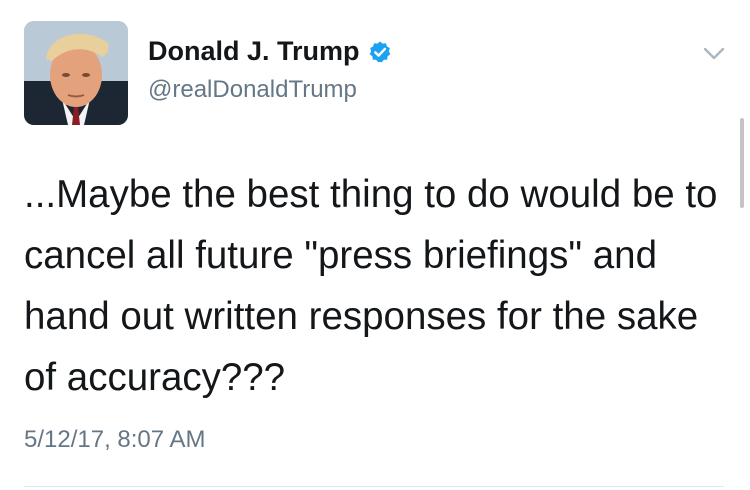 The width and height of the screenshot is (750, 490). What do you see at coordinates (742, 163) in the screenshot?
I see `scrollbar` at bounding box center [742, 163].